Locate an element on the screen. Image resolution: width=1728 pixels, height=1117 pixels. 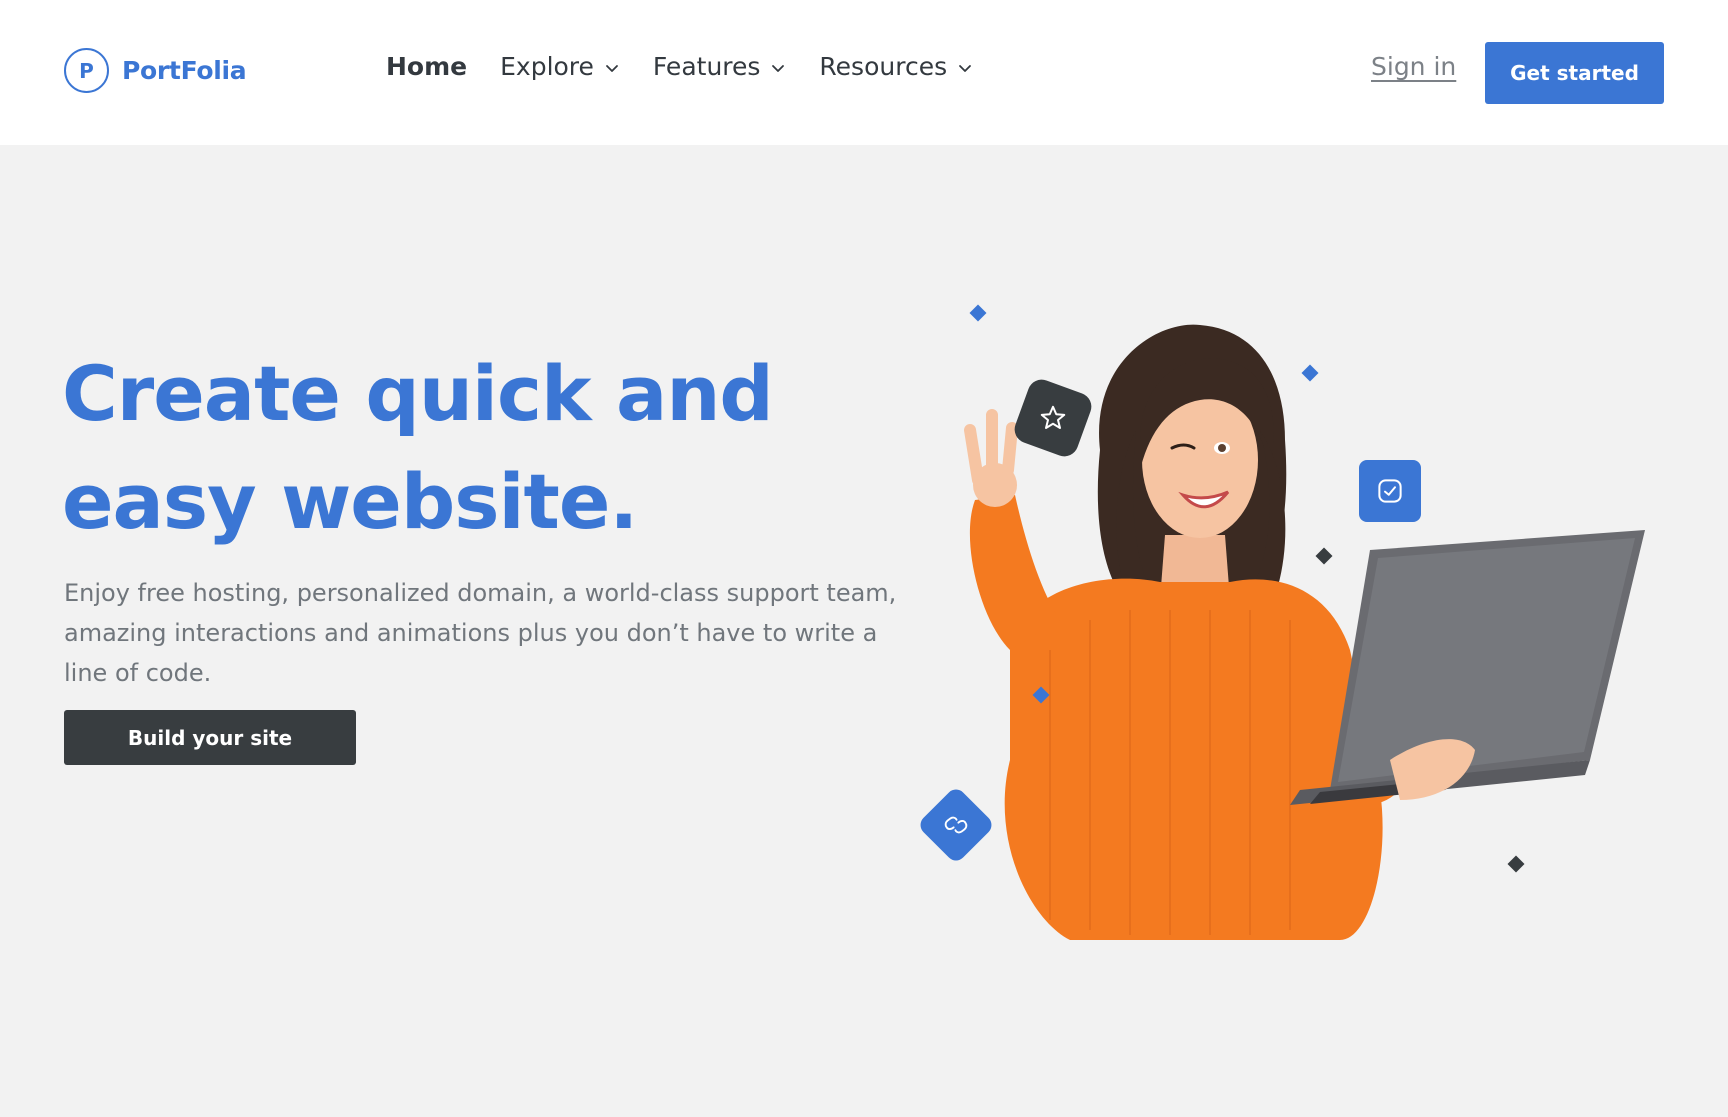
check-badge is located at coordinates (1390, 491).